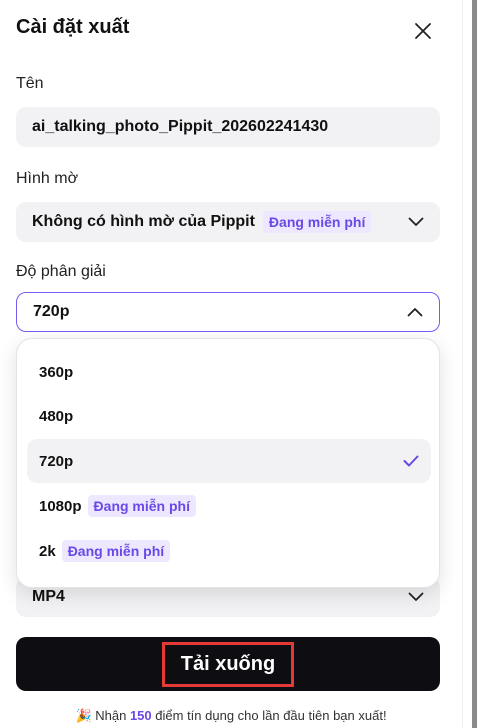 The width and height of the screenshot is (477, 728). Describe the element at coordinates (411, 461) in the screenshot. I see `check-icon` at that location.